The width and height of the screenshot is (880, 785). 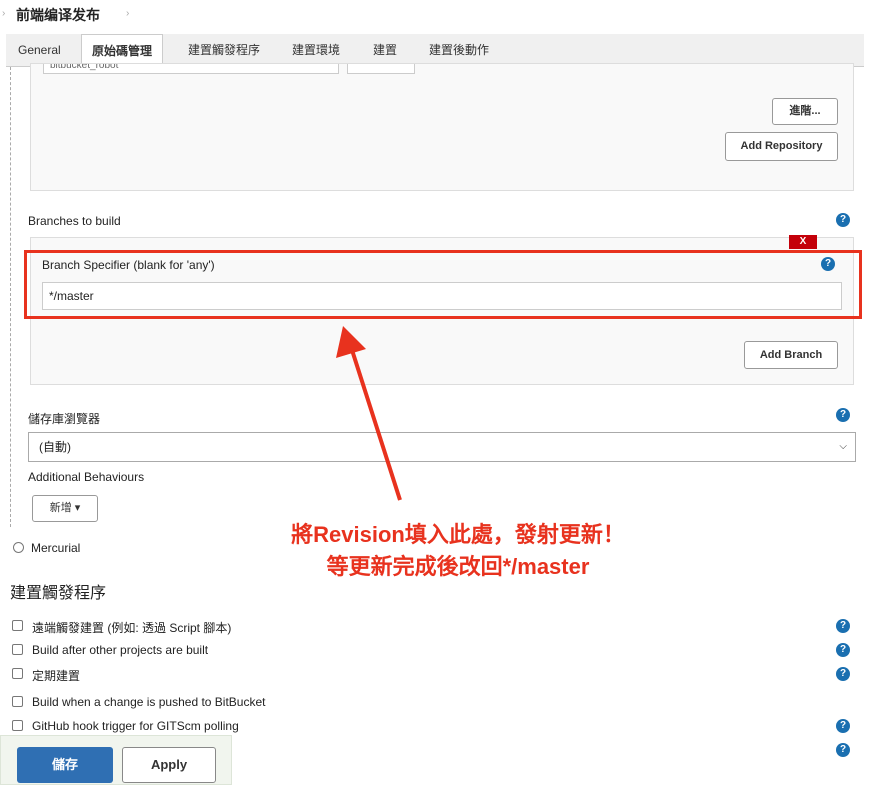 I want to click on add-credentials-button, so click(x=381, y=69).